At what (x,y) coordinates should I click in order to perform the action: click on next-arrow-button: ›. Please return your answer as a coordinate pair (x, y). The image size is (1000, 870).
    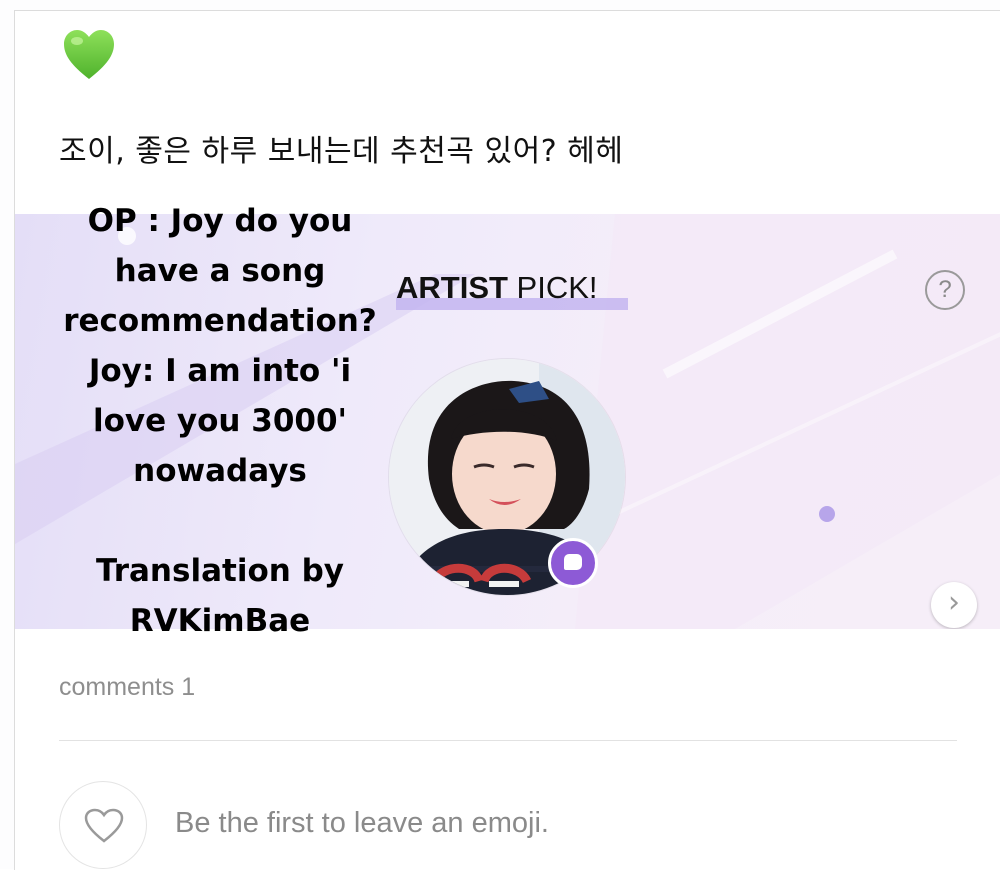
    Looking at the image, I should click on (954, 605).